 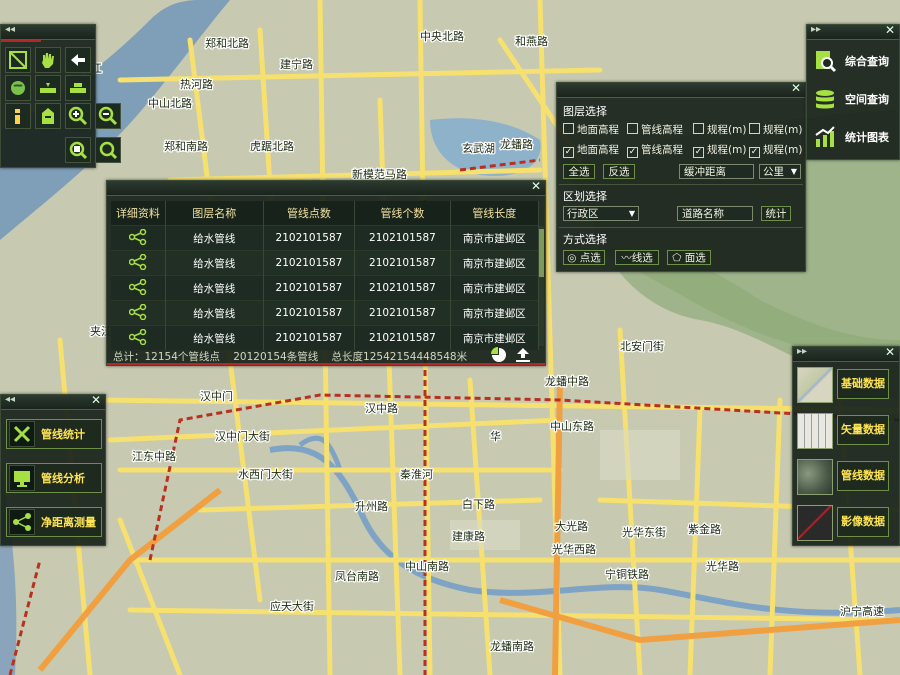 What do you see at coordinates (265, 474) in the screenshot?
I see `map-label: 水西门大街` at bounding box center [265, 474].